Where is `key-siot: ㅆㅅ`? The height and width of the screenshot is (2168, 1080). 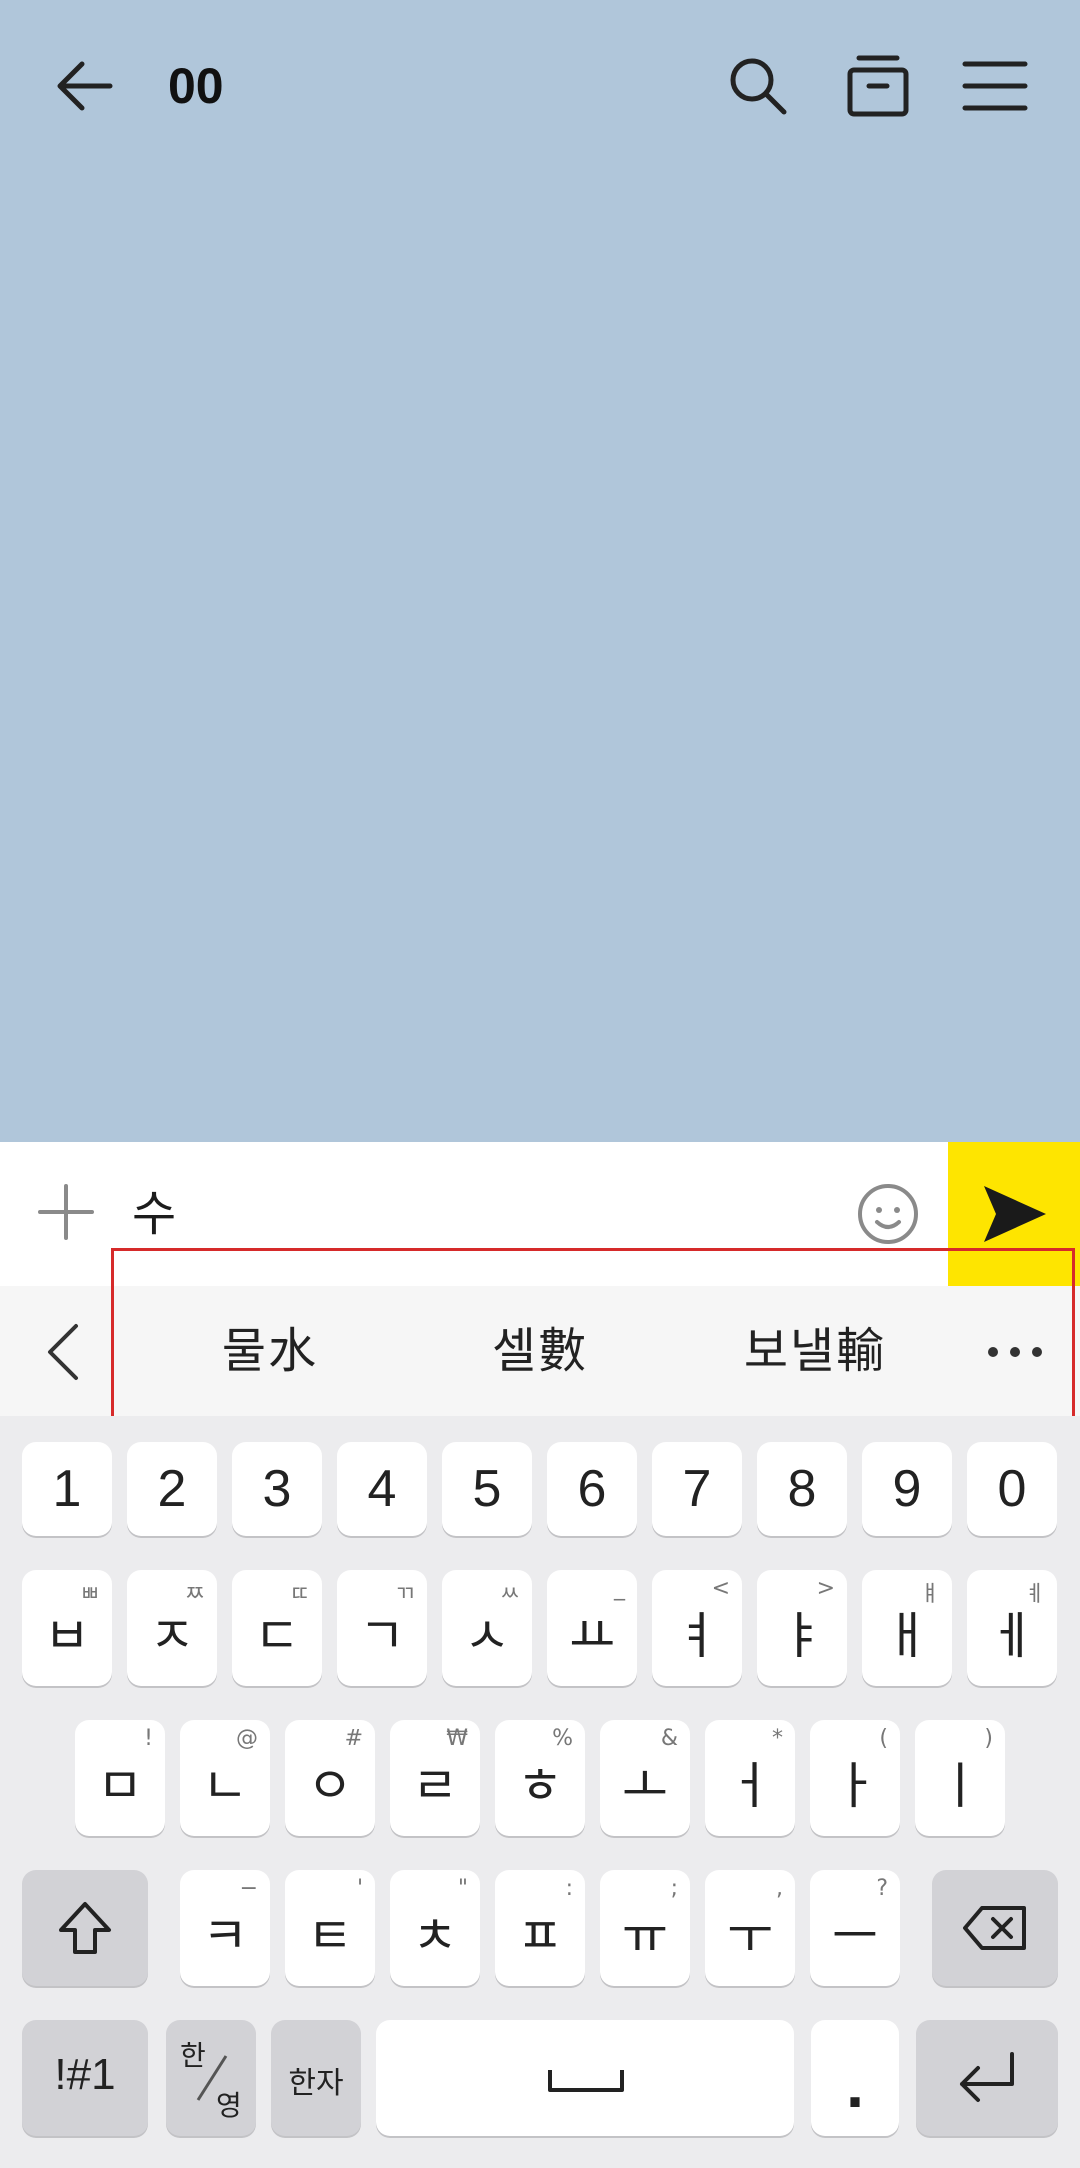
key-siot: ㅆㅅ is located at coordinates (487, 1628).